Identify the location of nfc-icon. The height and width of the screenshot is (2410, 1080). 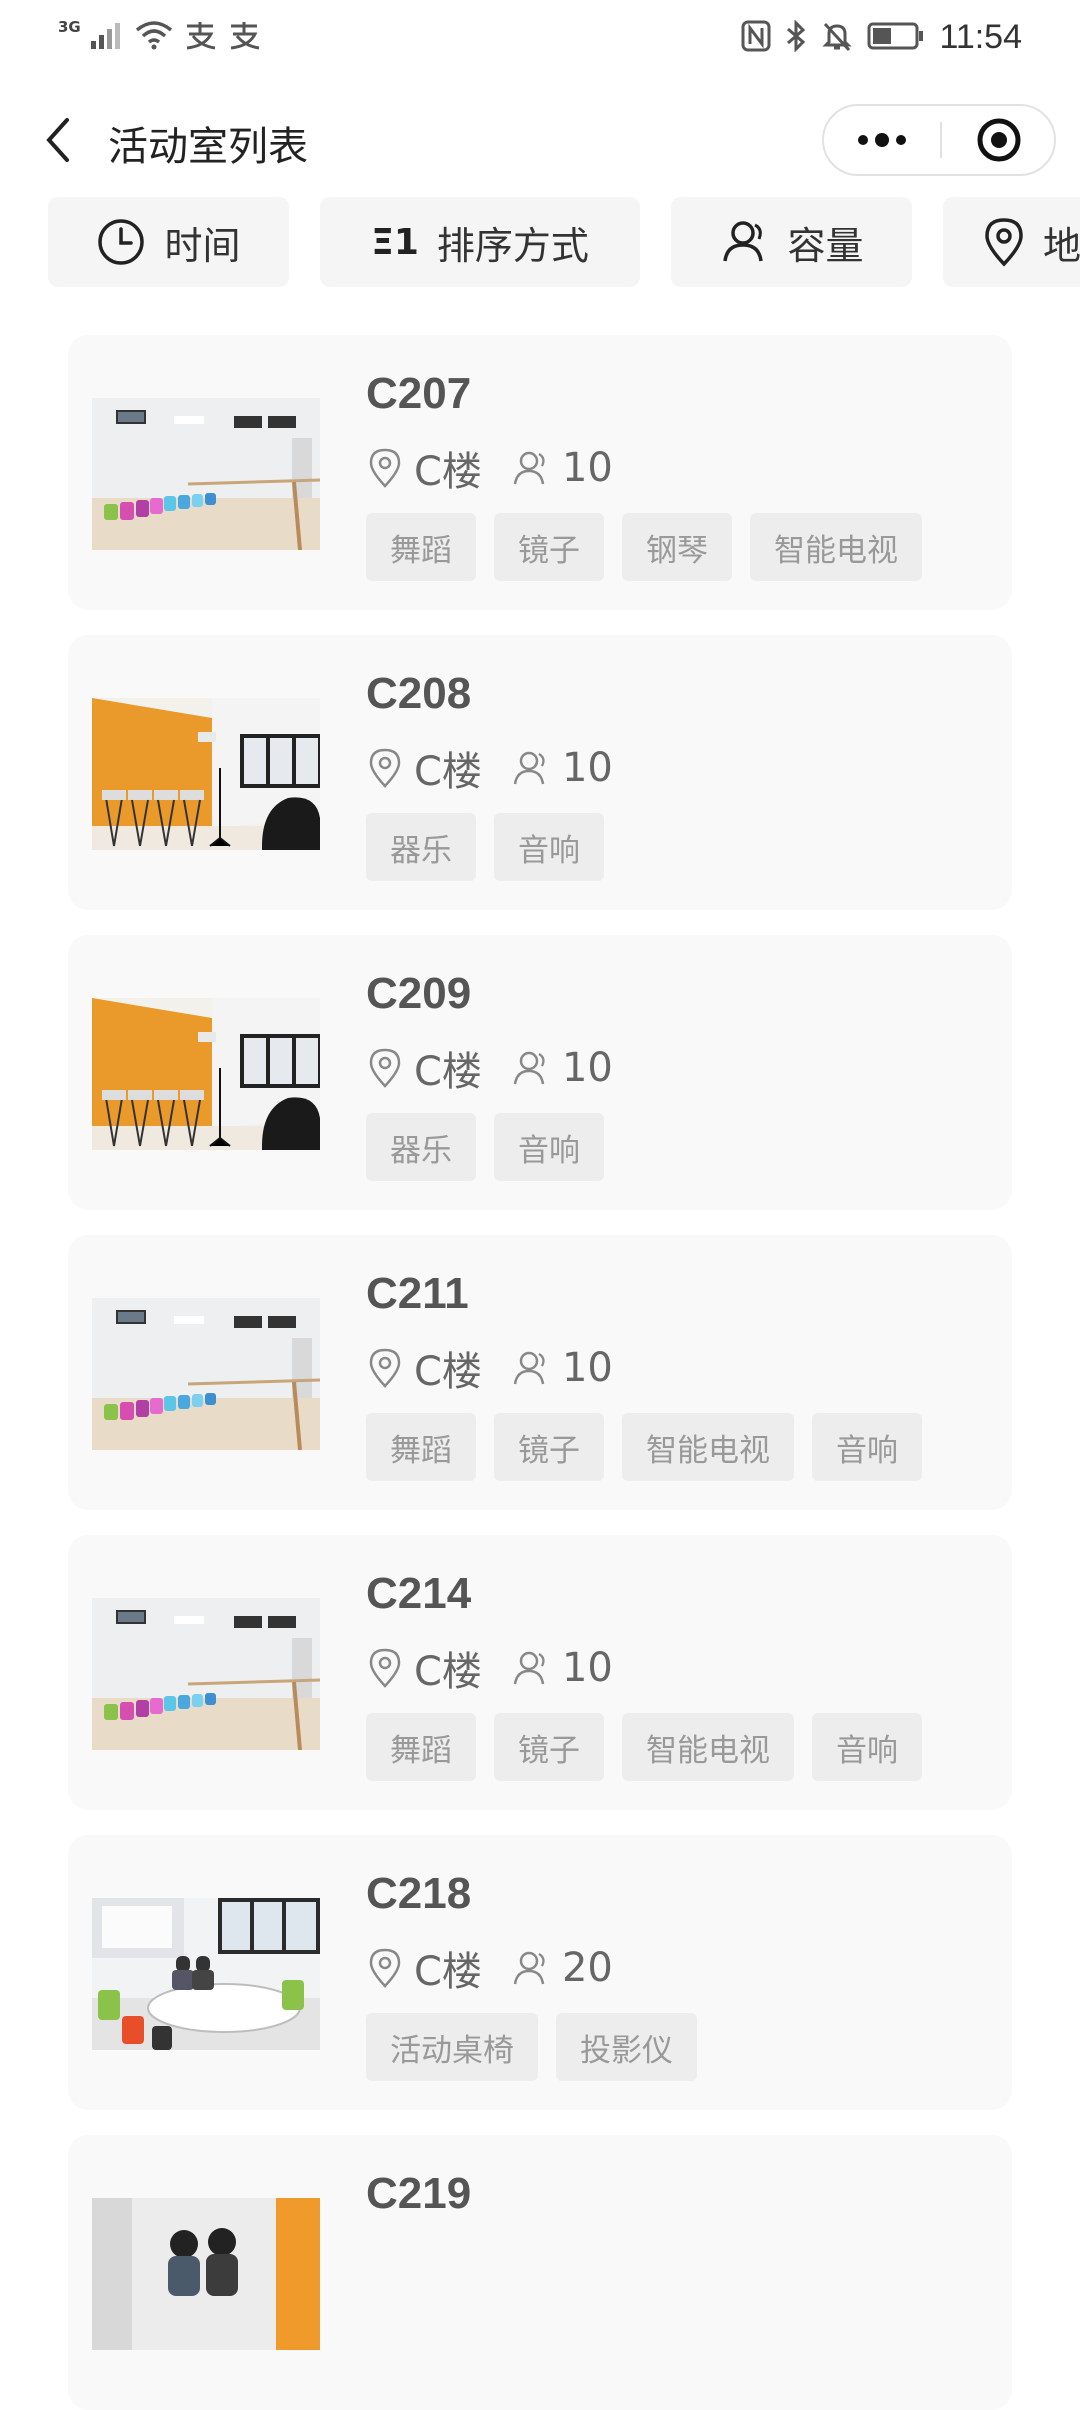
(756, 38).